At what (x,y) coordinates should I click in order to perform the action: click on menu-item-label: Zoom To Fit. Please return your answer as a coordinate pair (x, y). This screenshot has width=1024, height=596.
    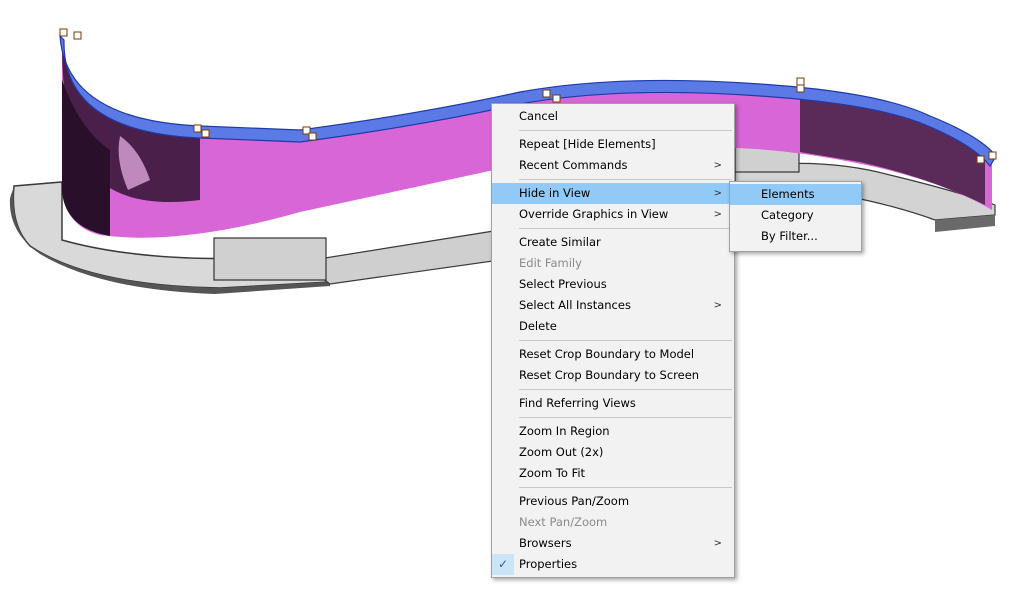
    Looking at the image, I should click on (552, 473).